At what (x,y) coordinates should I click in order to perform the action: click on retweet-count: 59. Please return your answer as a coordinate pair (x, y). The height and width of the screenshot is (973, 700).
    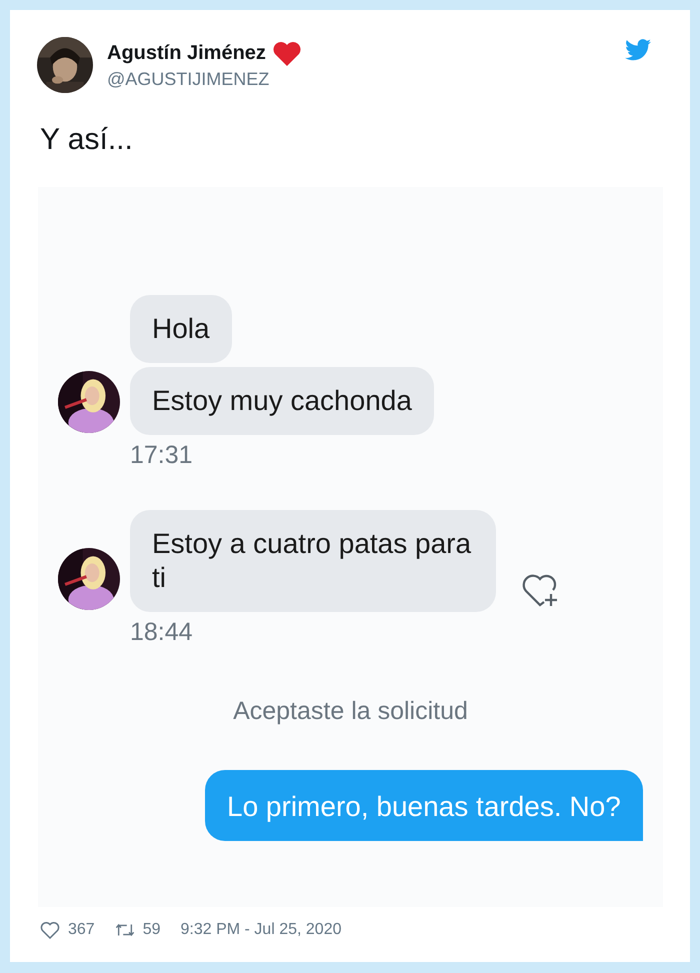
    Looking at the image, I should click on (151, 930).